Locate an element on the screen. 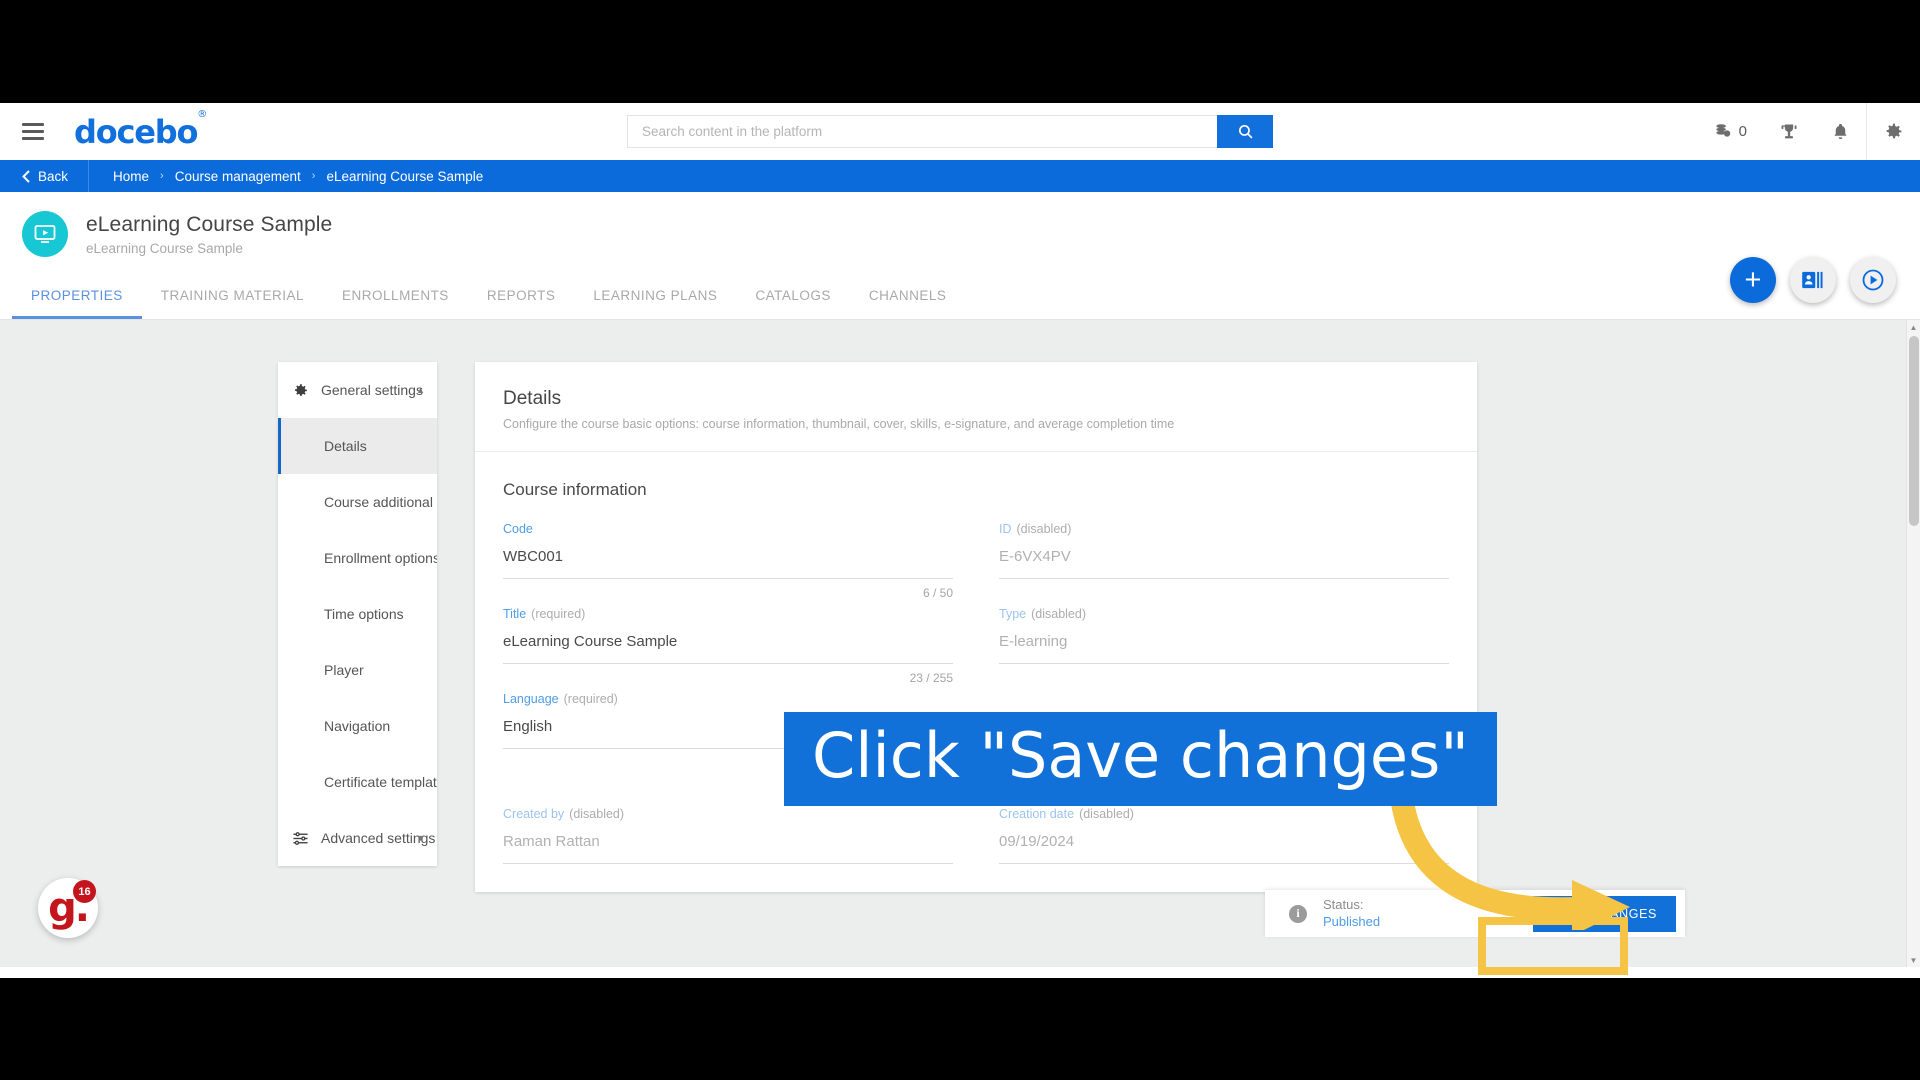  chevron-left-icon is located at coordinates (26, 176).